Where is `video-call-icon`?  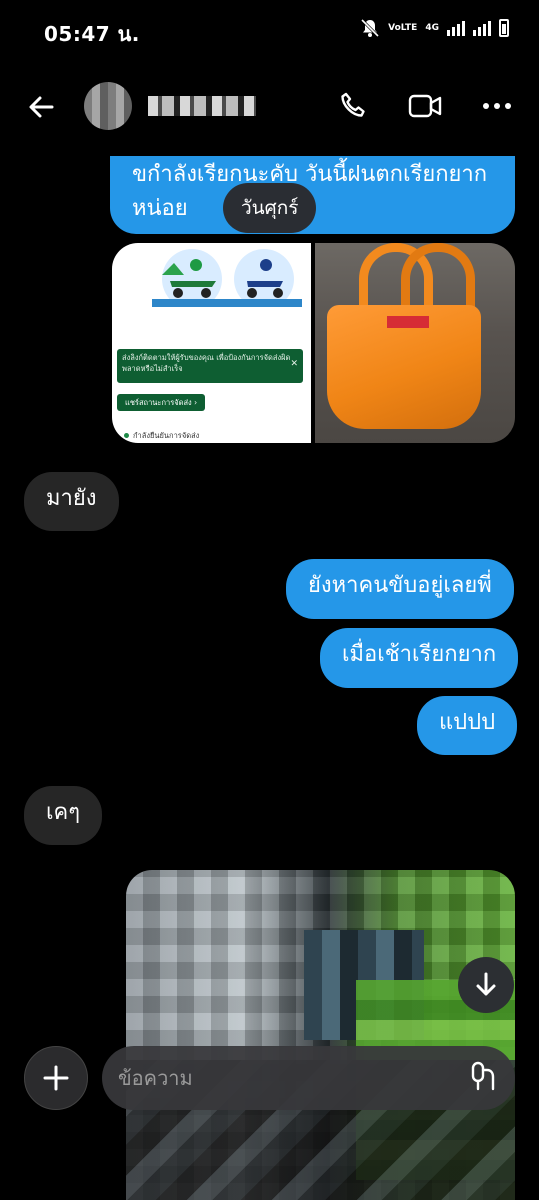
video-call-icon is located at coordinates (425, 106).